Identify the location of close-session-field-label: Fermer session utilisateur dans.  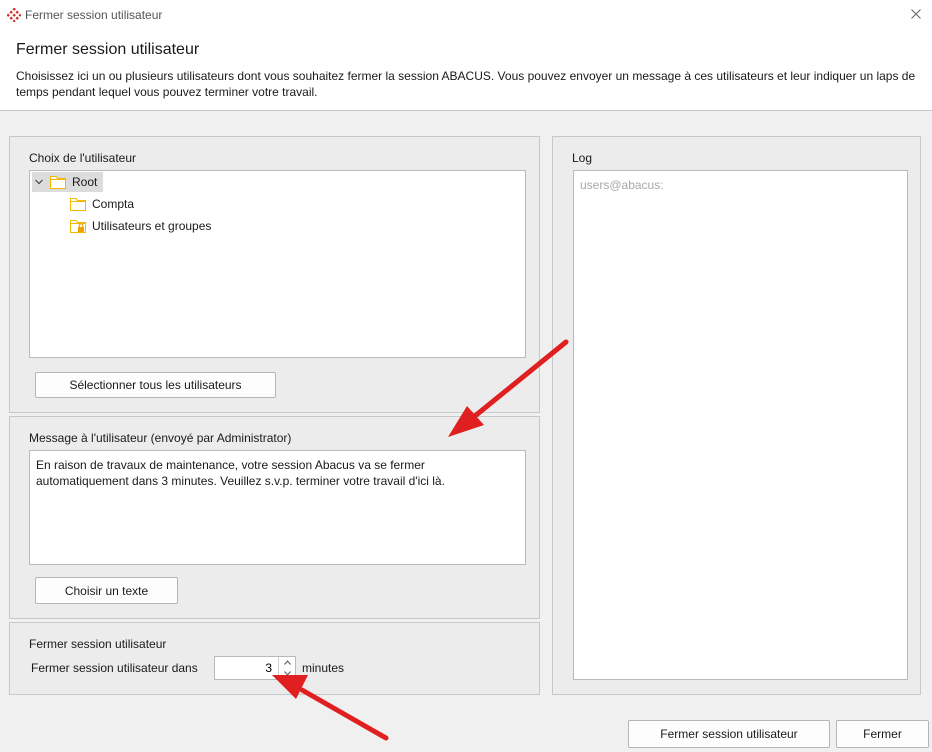
(114, 668).